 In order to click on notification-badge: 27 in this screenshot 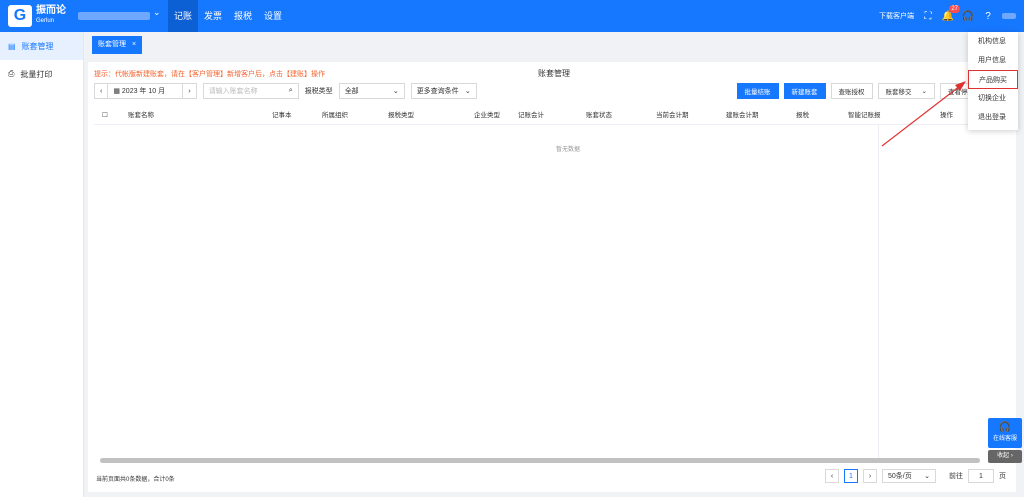, I will do `click(954, 9)`.